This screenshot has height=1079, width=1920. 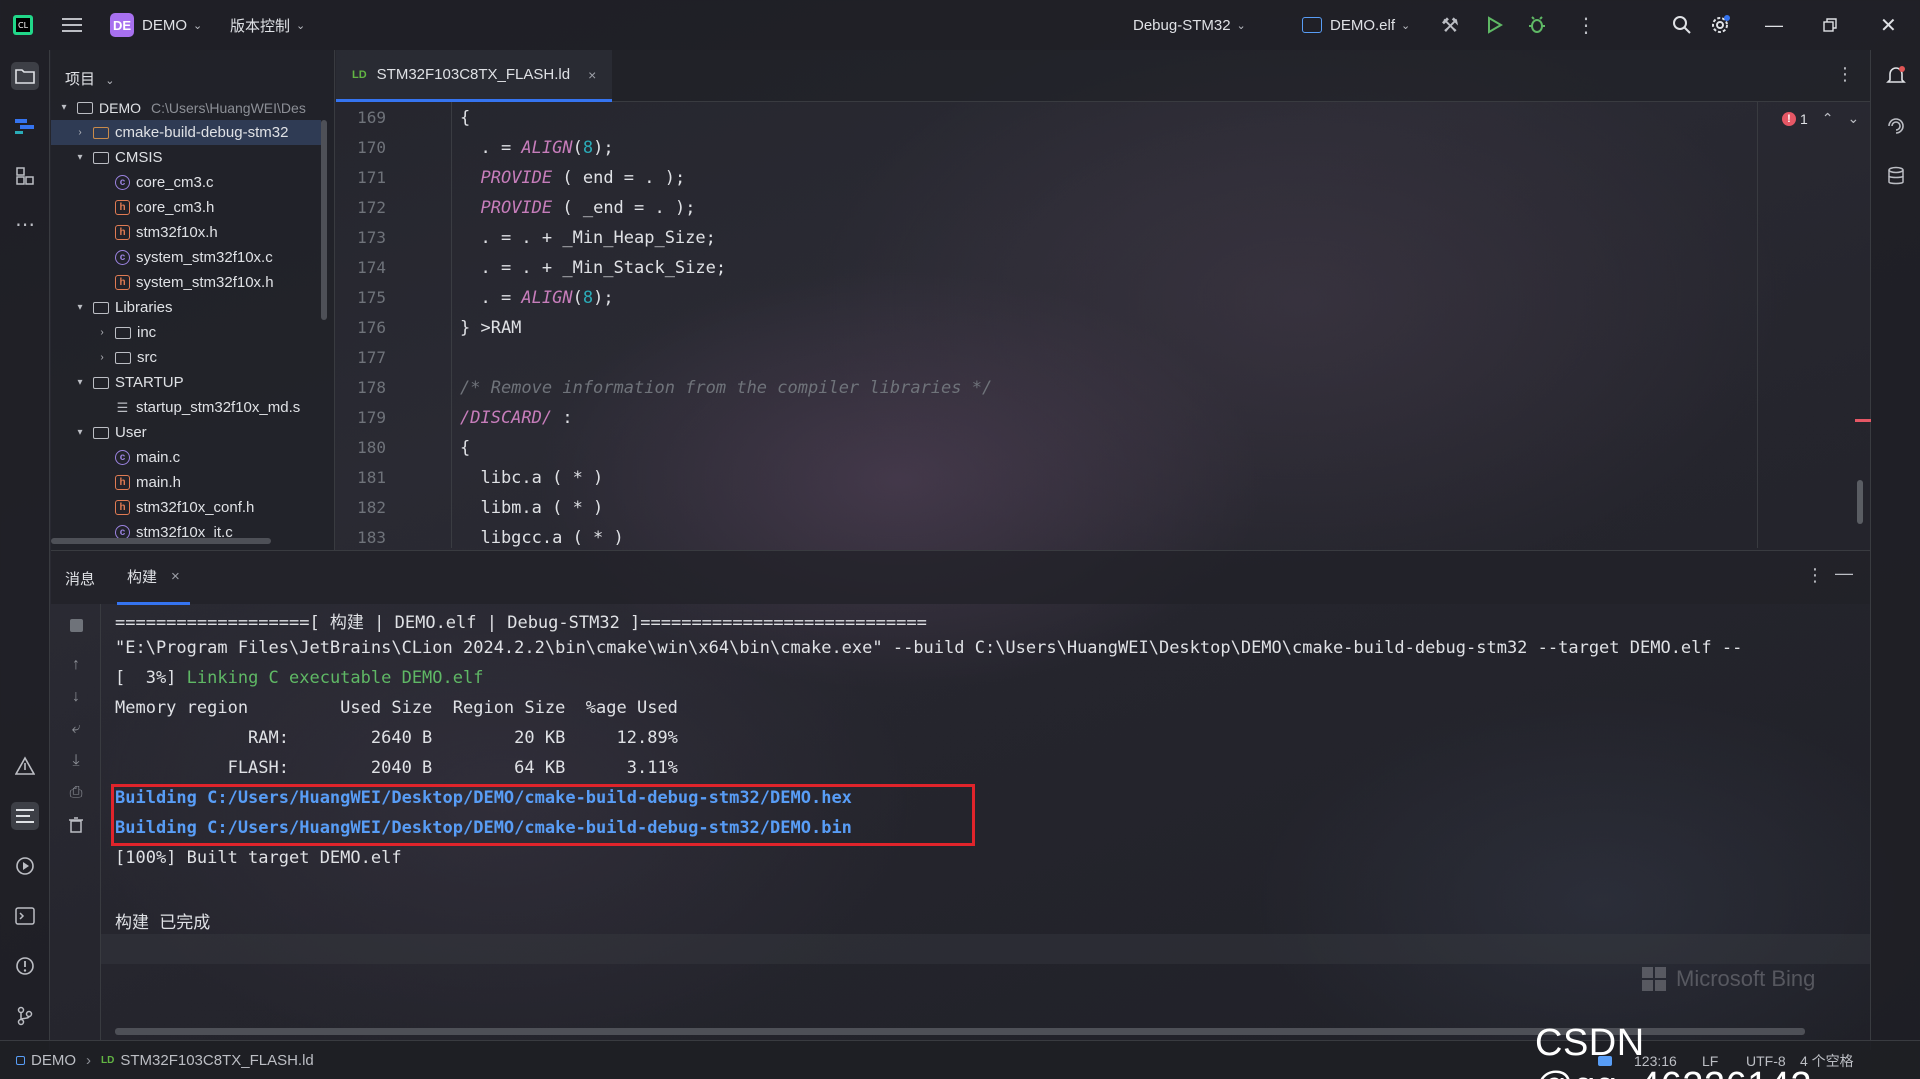 What do you see at coordinates (1537, 25) in the screenshot?
I see `debug-icon` at bounding box center [1537, 25].